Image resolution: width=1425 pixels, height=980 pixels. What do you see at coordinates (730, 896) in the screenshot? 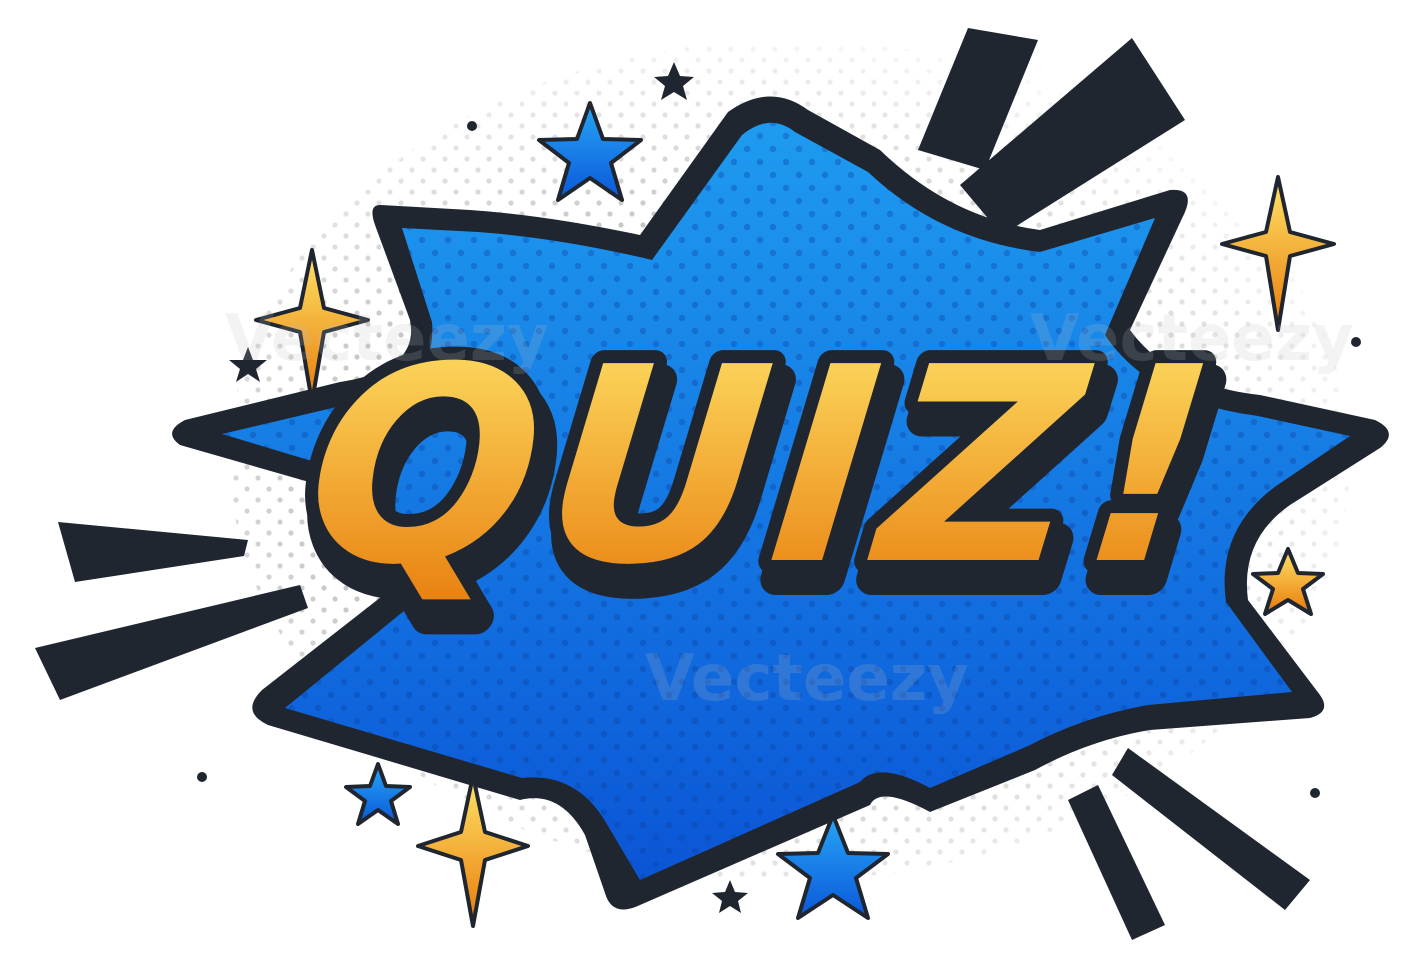
I see `dark-star-icon` at bounding box center [730, 896].